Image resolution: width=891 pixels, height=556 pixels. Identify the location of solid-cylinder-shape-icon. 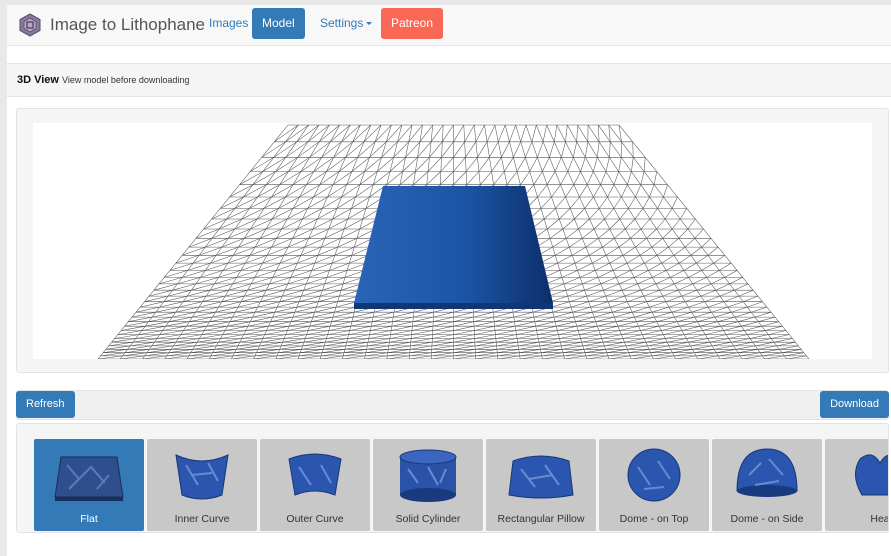
(428, 475).